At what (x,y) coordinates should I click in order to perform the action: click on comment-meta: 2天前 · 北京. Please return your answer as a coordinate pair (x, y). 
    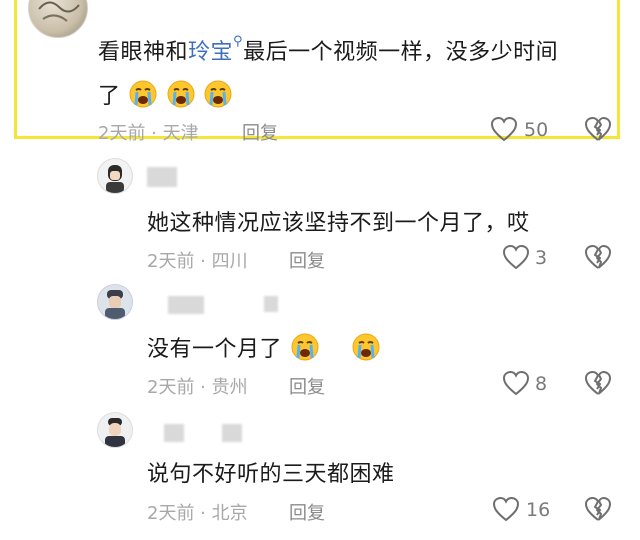
    Looking at the image, I should click on (197, 513).